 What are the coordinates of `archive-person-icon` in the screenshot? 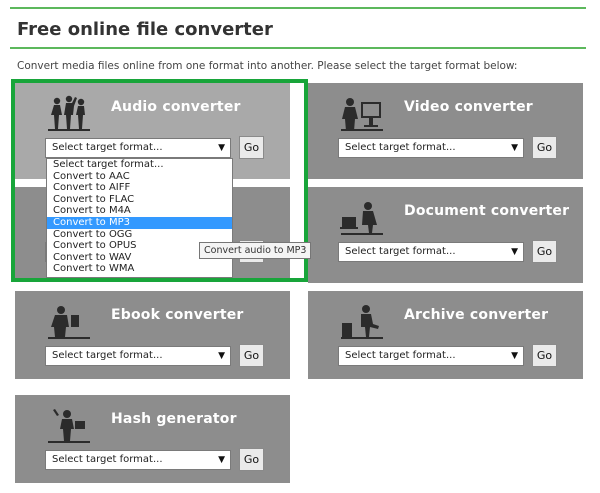 It's located at (362, 322).